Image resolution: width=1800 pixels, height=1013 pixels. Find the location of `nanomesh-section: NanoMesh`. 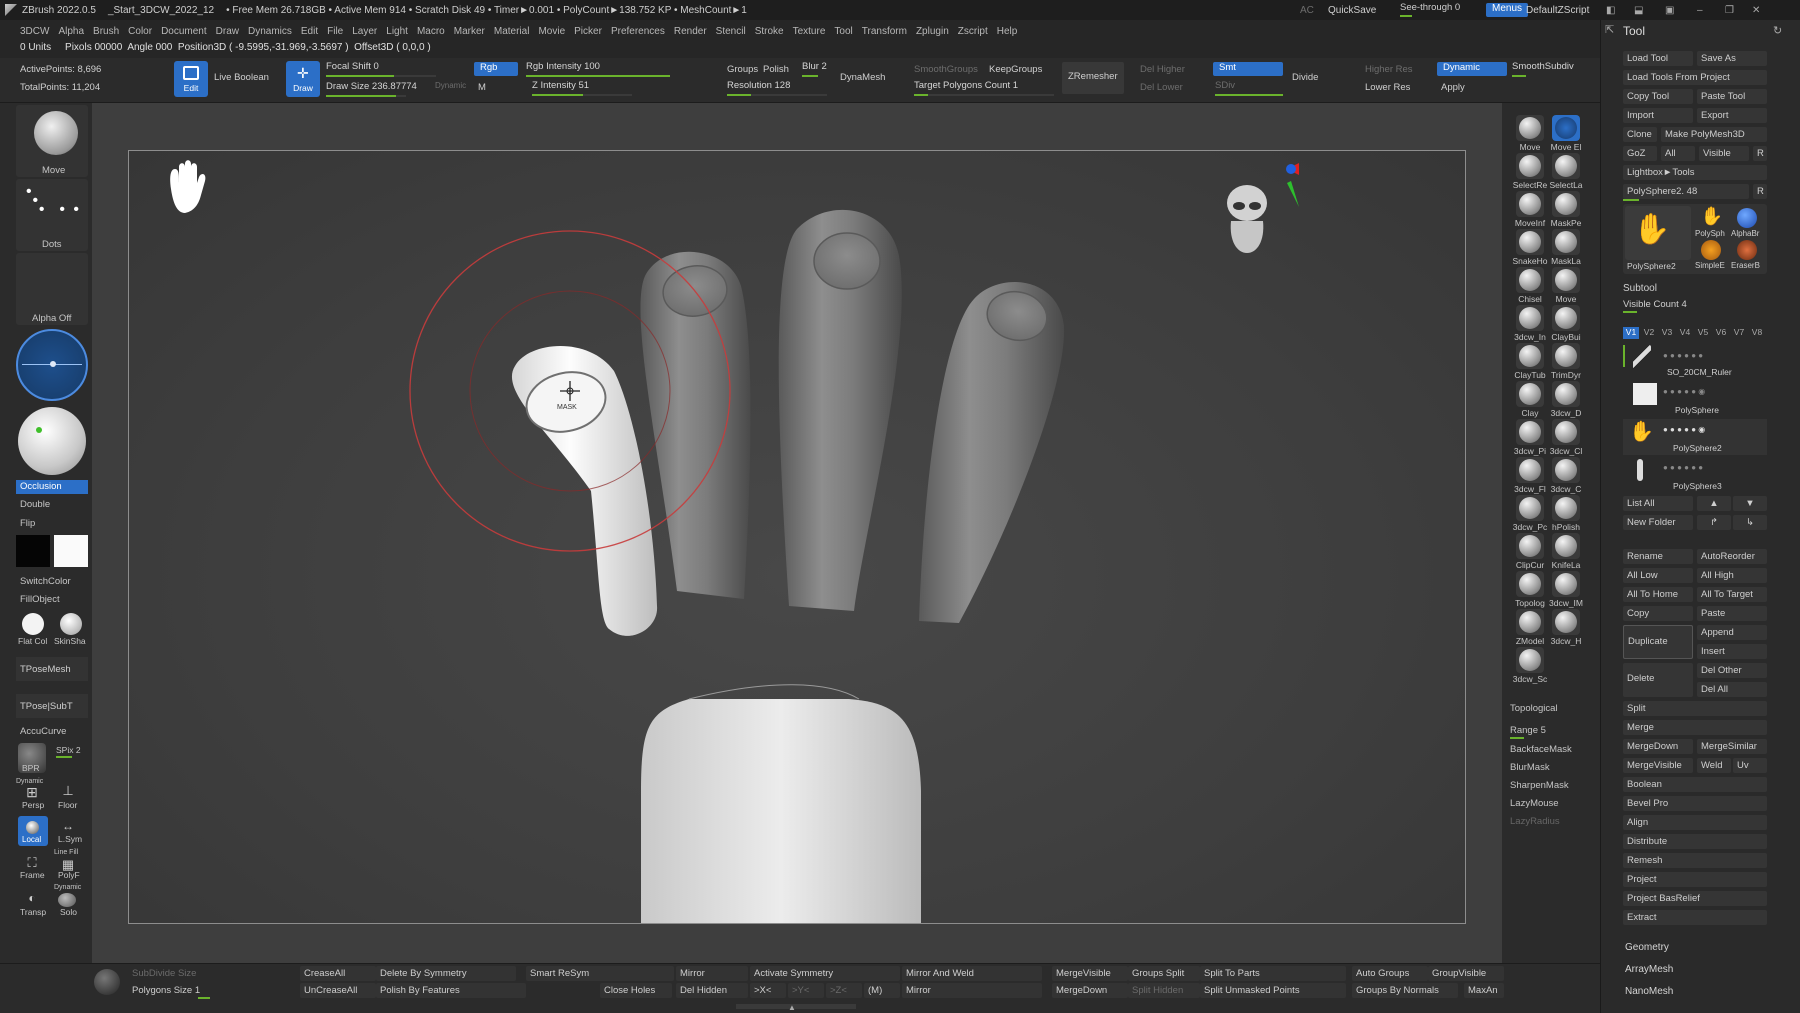

nanomesh-section: NanoMesh is located at coordinates (1649, 991).